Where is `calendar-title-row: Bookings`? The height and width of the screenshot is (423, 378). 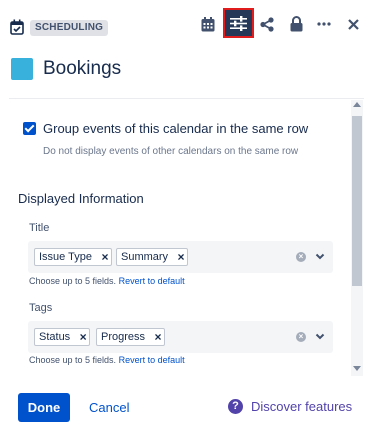 calendar-title-row: Bookings is located at coordinates (66, 69).